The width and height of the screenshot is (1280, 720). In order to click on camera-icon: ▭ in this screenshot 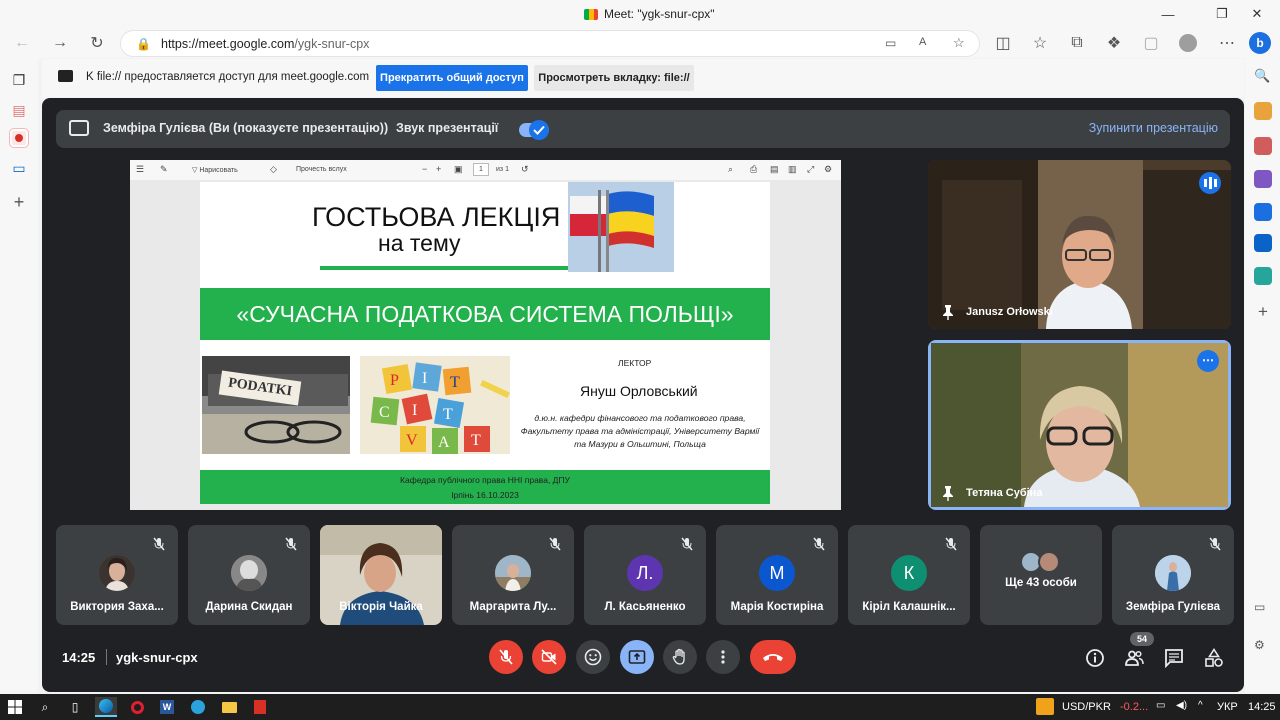, I will do `click(890, 43)`.